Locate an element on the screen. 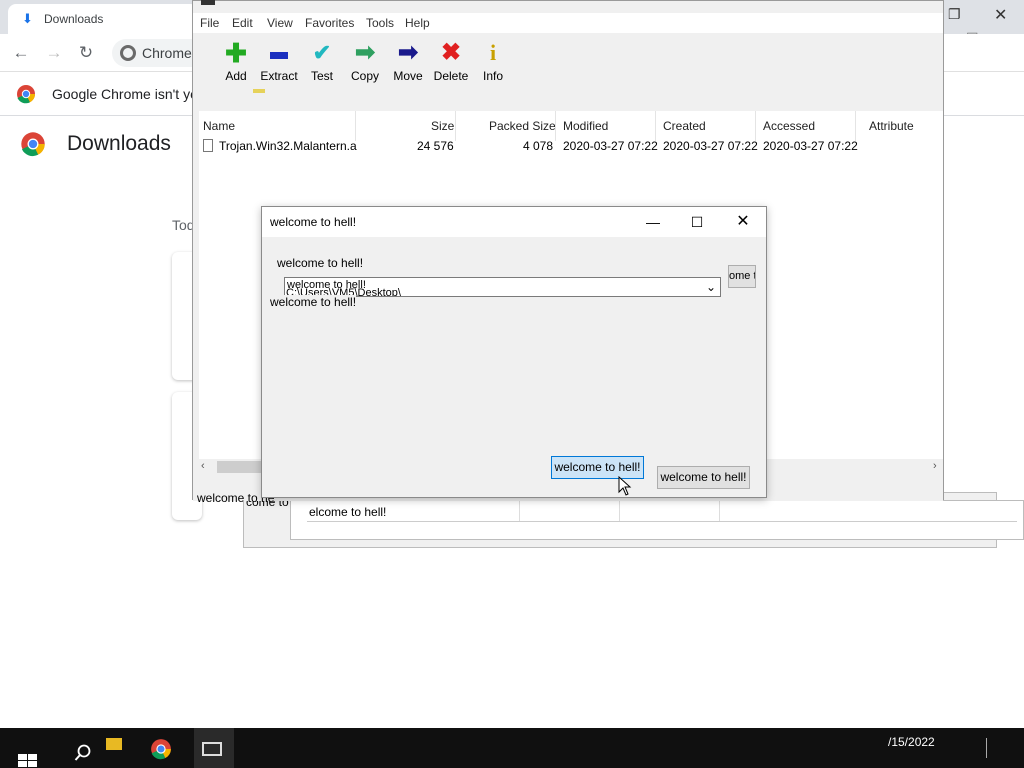  test-button: ✔ Test is located at coordinates (322, 62).